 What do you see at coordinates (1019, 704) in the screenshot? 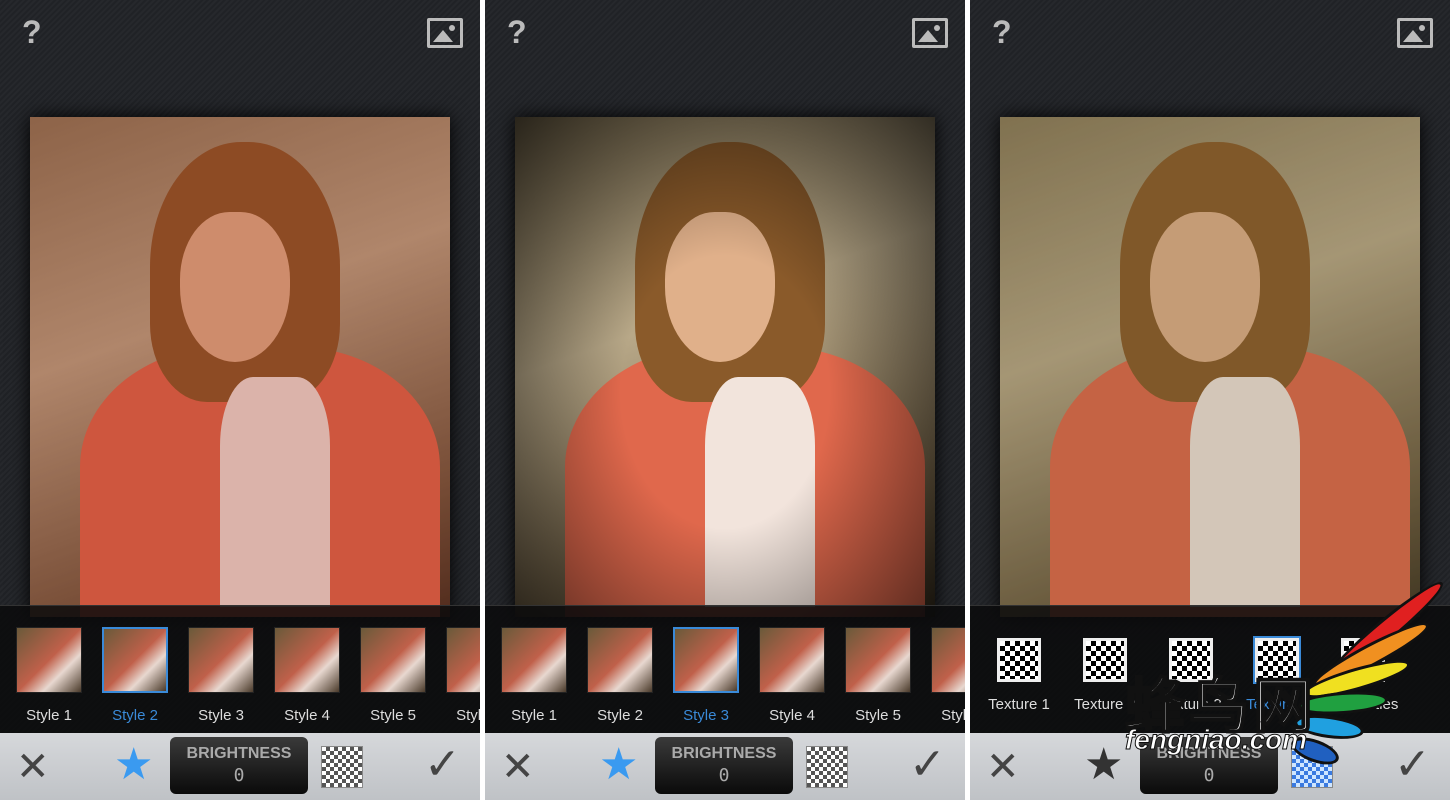
I see `thumb-label: Texture 1` at bounding box center [1019, 704].